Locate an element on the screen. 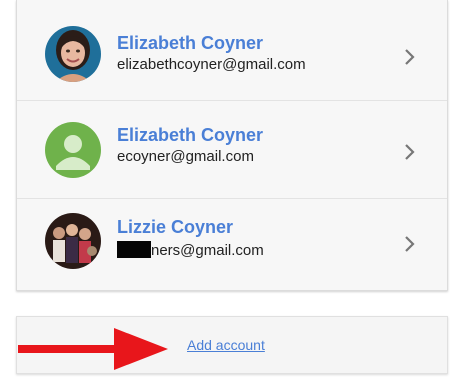 The height and width of the screenshot is (381, 458). group-photo-icon is located at coordinates (73, 241).